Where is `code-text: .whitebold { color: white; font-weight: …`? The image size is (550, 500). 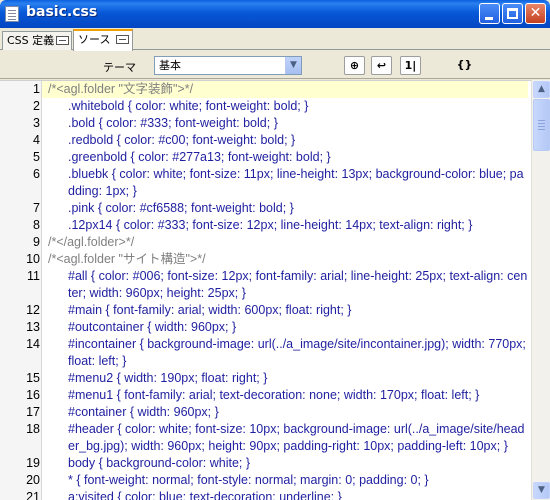 code-text: .whitebold { color: white; font-weight: … is located at coordinates (288, 106).